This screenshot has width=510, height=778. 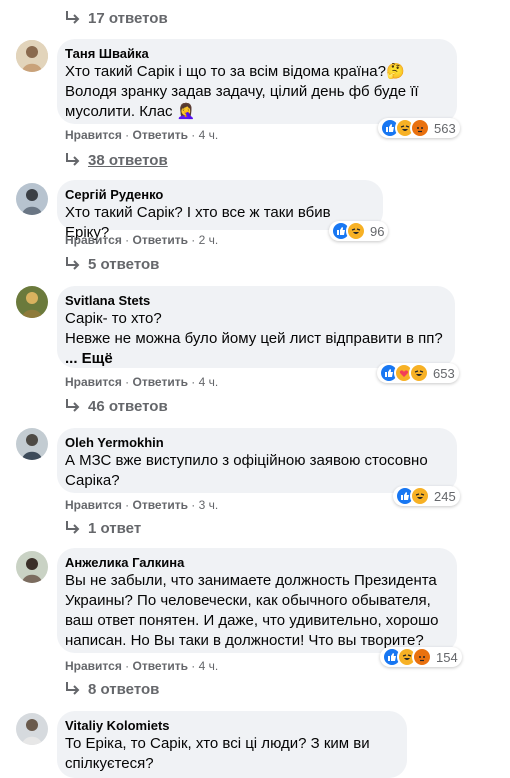 I want to click on view-replies-link: 8 ответов, so click(x=111, y=689).